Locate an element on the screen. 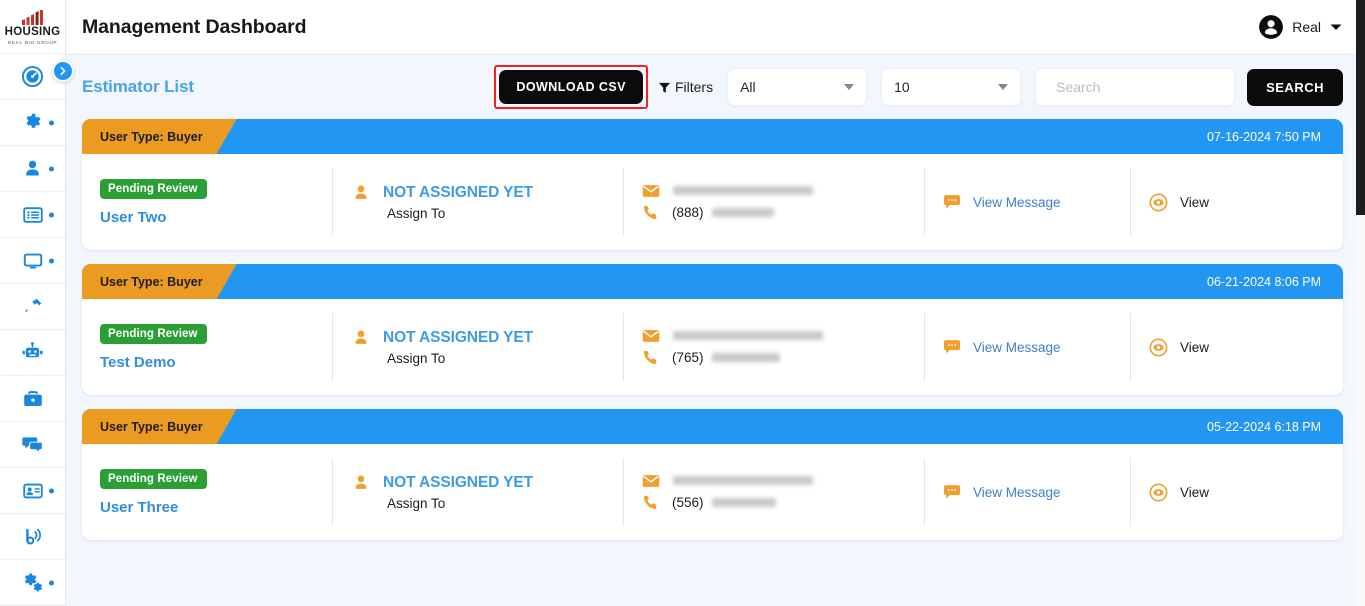 The width and height of the screenshot is (1365, 606). download-csv-button: DOWNLOAD CSV is located at coordinates (571, 87).